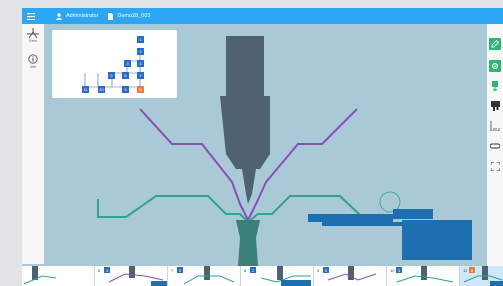 This screenshot has height=286, width=503. I want to click on step-thumbnail: 8 2, so click(277, 276).